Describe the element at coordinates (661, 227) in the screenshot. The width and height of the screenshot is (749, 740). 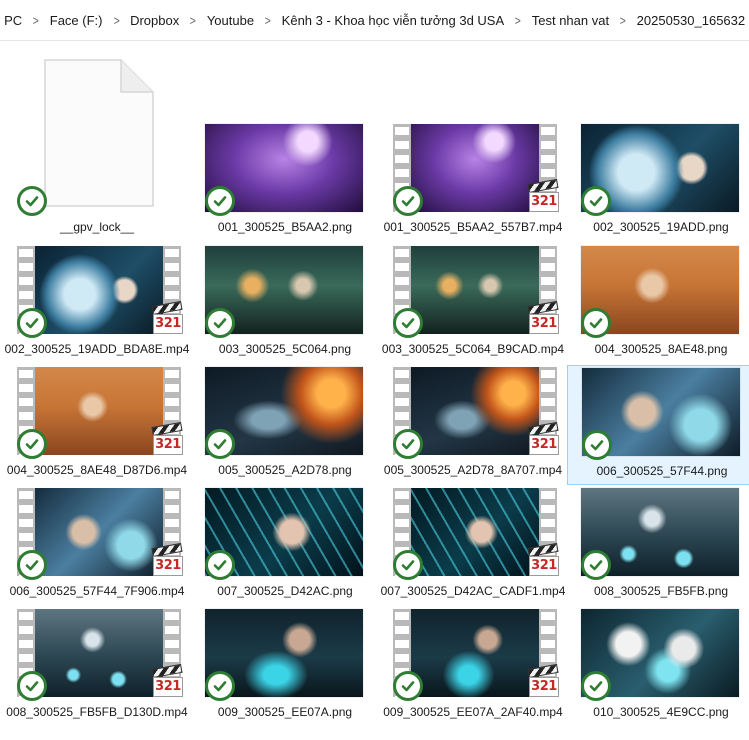
I see `file-name-label: 002_300525_19ADD.png` at that location.